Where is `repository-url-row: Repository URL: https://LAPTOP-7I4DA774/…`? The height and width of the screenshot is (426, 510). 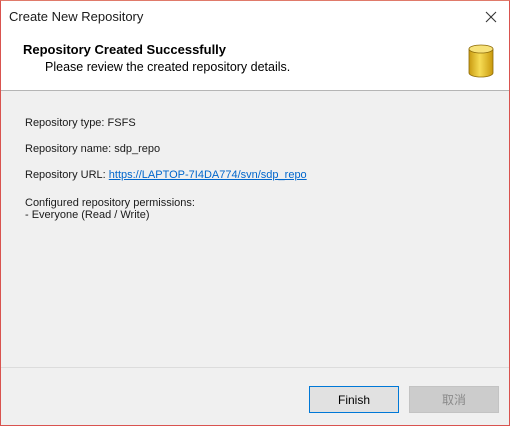
repository-url-row: Repository URL: https://LAPTOP-7I4DA774/… is located at coordinates (166, 175).